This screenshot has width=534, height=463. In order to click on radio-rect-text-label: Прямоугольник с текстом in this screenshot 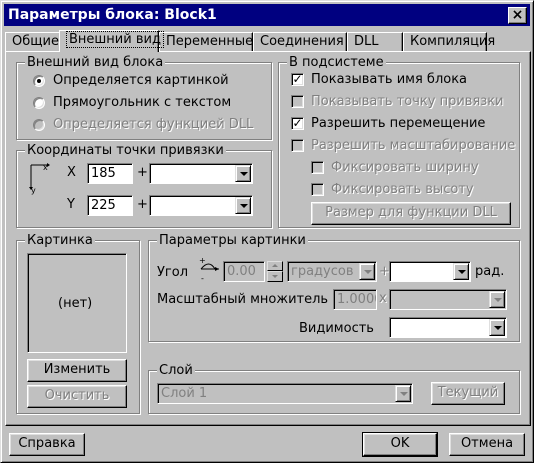, I will do `click(142, 102)`.